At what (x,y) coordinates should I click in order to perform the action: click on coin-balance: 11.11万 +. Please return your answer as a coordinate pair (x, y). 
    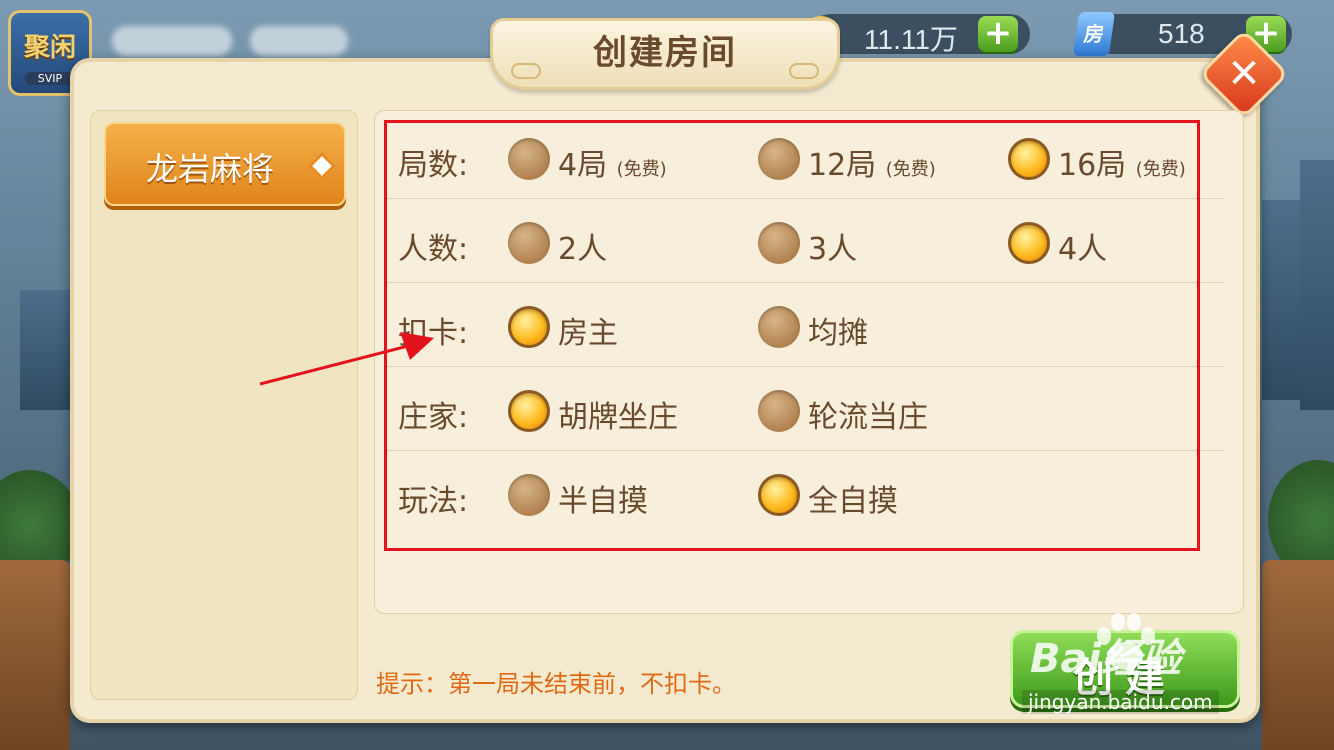
    Looking at the image, I should click on (916, 34).